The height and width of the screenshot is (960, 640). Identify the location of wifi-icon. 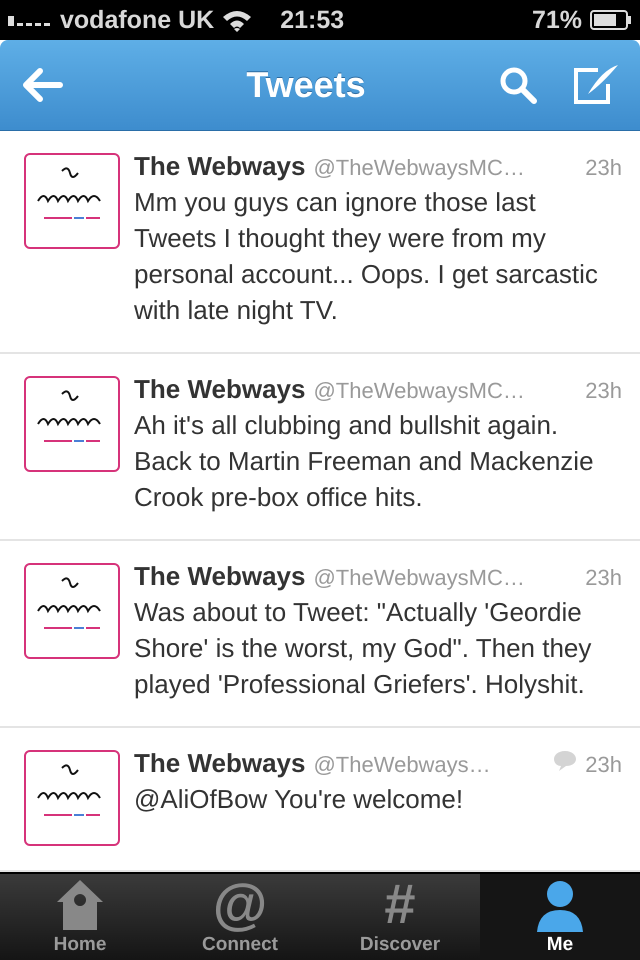
(237, 20).